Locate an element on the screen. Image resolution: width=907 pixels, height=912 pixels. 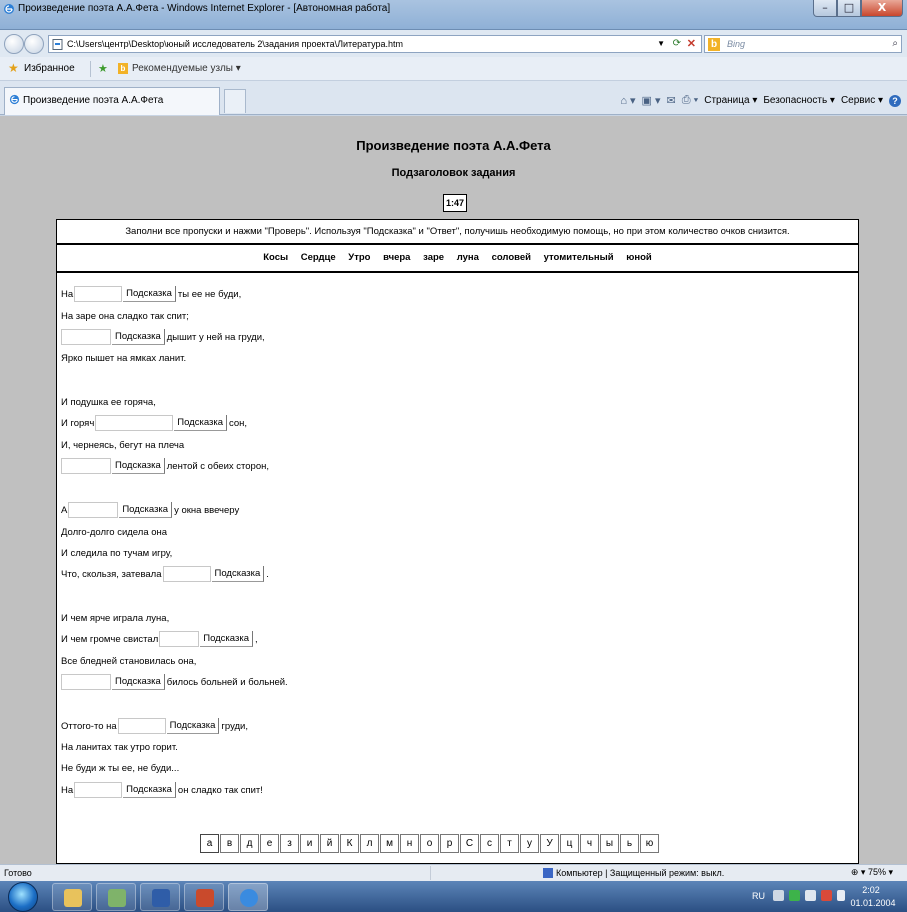
feeds-icon: ▣ ▾ is located at coordinates (651, 100).